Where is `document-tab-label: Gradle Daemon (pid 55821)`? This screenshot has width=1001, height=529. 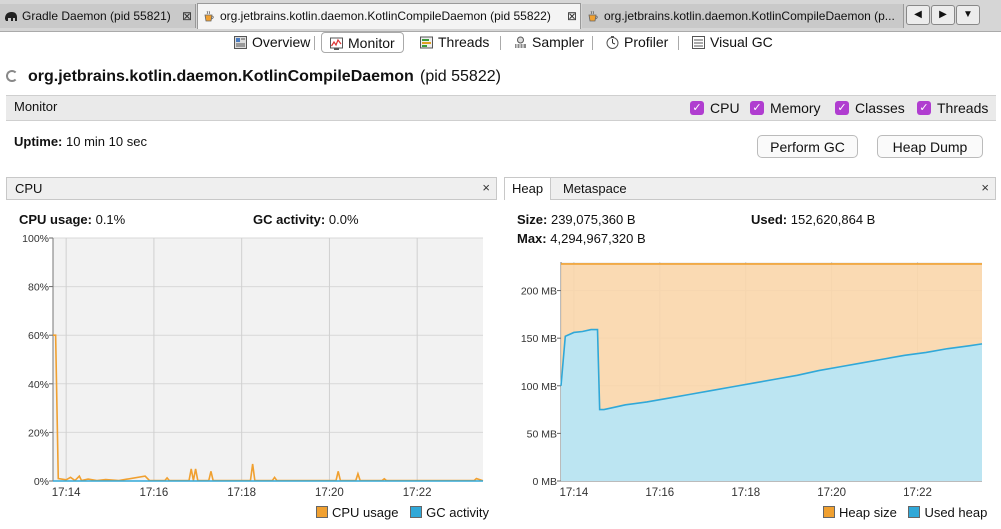
document-tab-label: Gradle Daemon (pid 55821) is located at coordinates (96, 16).